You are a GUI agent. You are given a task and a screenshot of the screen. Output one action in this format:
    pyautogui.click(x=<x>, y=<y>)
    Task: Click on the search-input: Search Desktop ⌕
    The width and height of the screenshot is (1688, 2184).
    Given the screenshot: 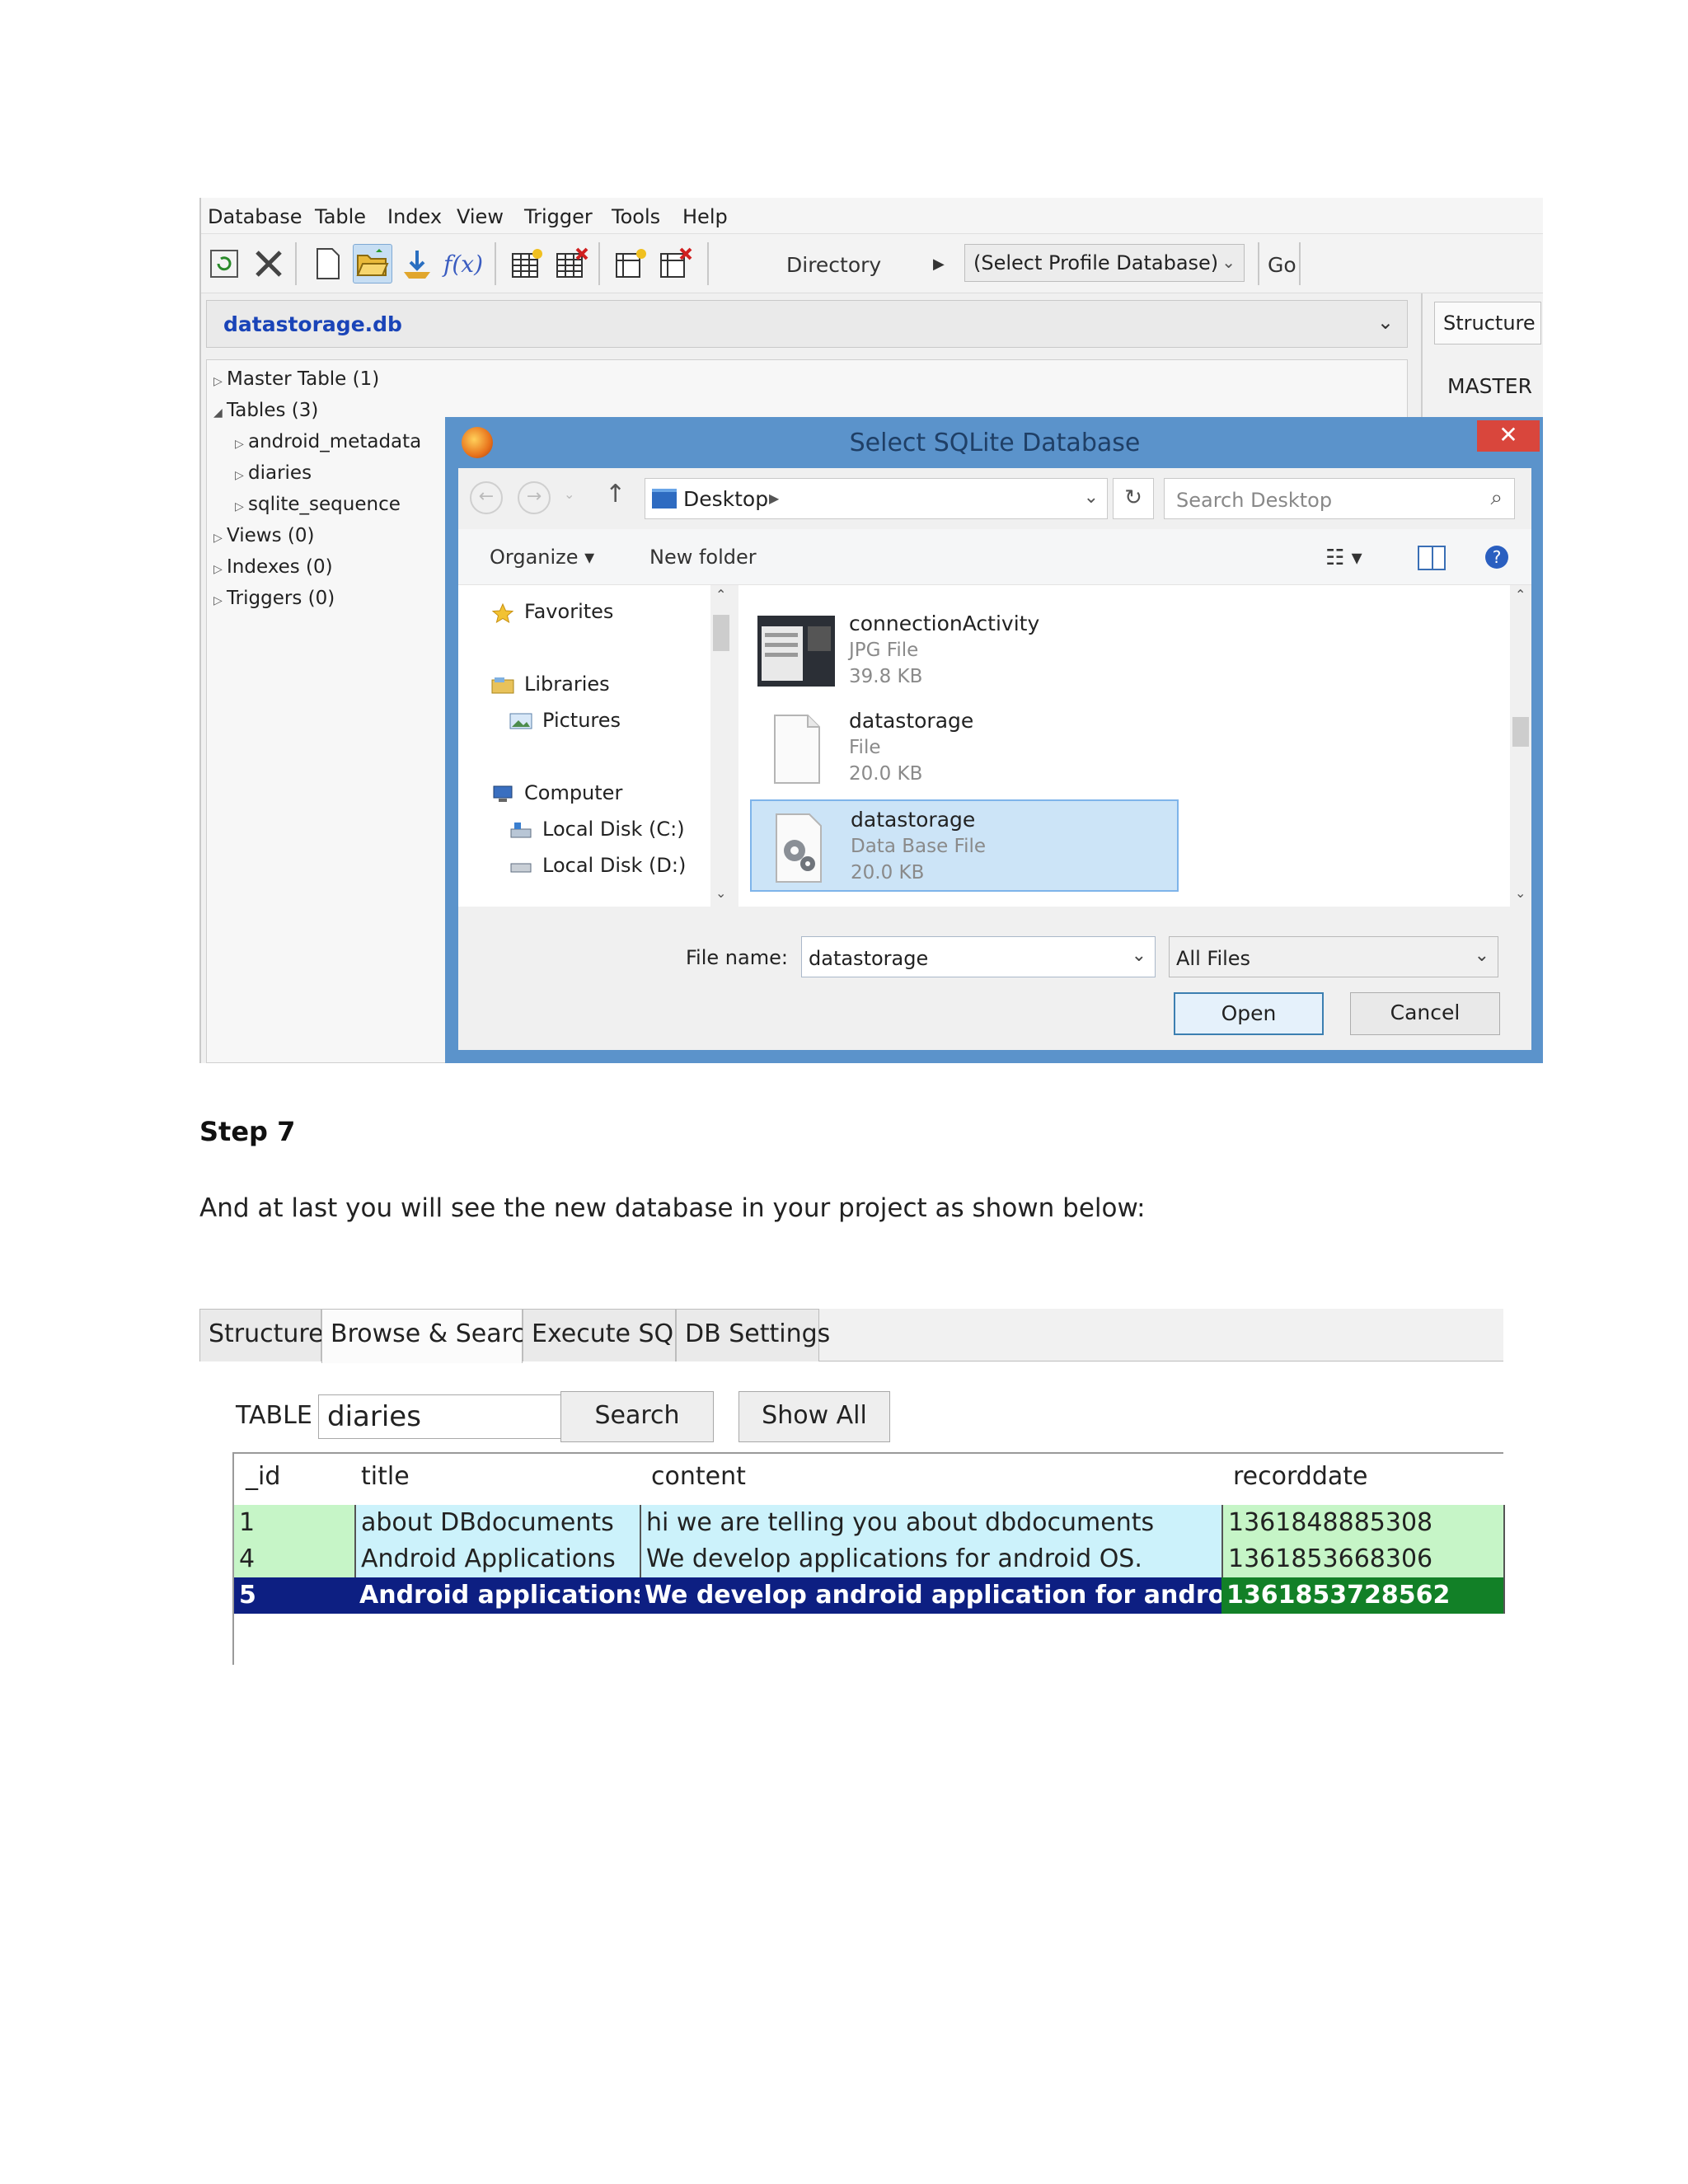 What is the action you would take?
    pyautogui.click(x=1339, y=498)
    